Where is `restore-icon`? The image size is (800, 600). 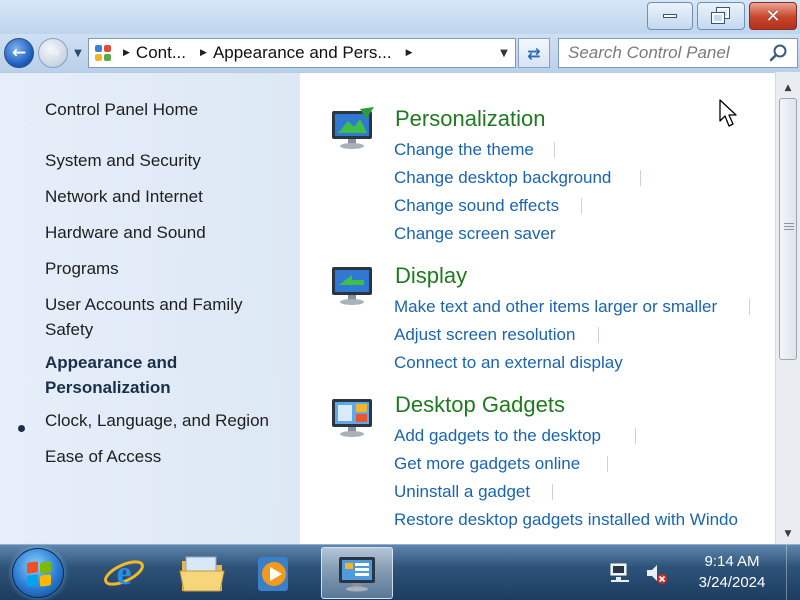 restore-icon is located at coordinates (720, 15).